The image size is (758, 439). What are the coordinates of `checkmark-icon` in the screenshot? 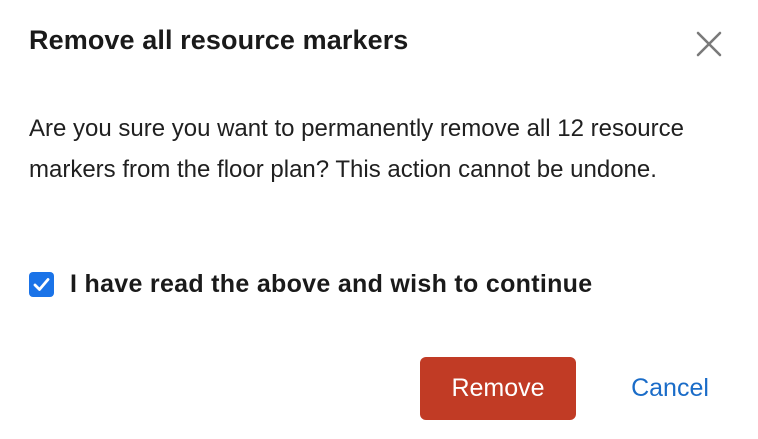 It's located at (41, 284).